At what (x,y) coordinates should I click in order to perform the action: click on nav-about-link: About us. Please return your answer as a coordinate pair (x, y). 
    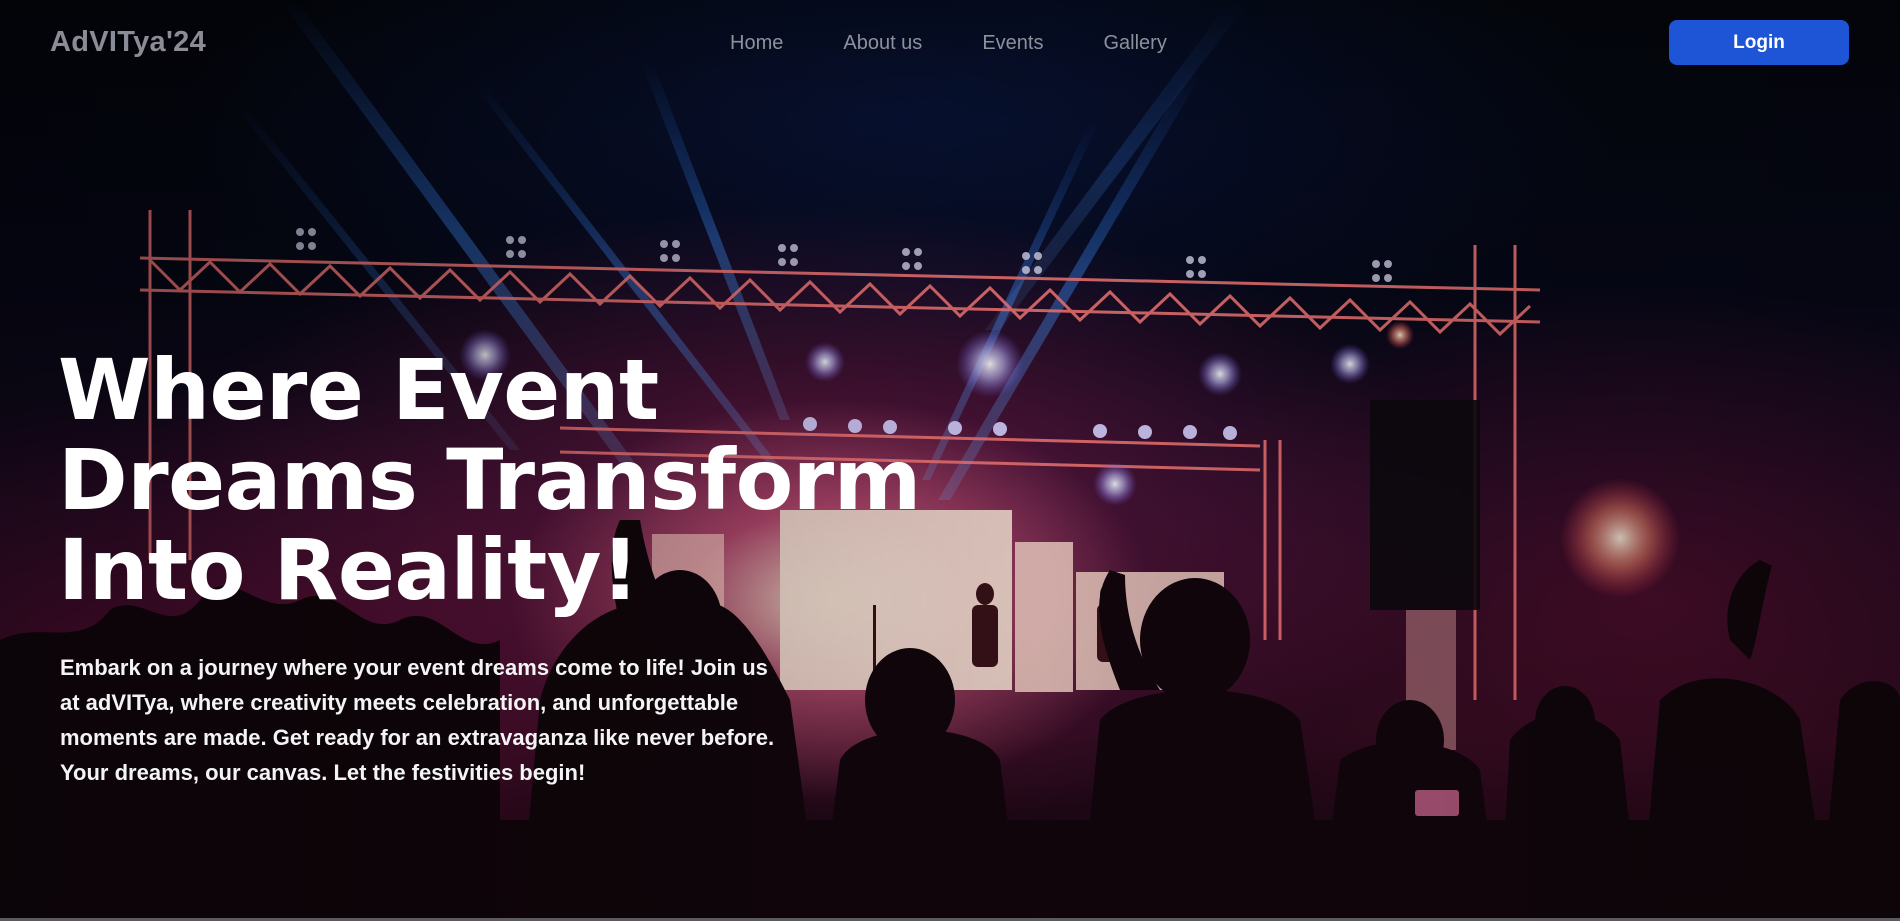
    Looking at the image, I should click on (882, 43).